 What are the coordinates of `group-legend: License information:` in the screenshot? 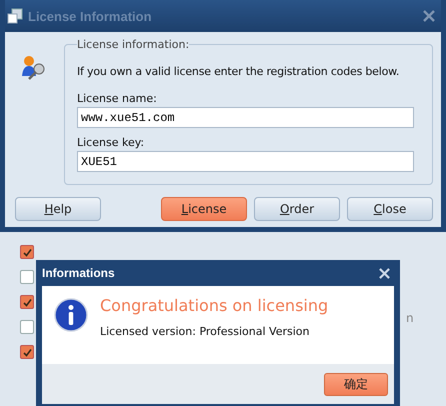 It's located at (133, 44).